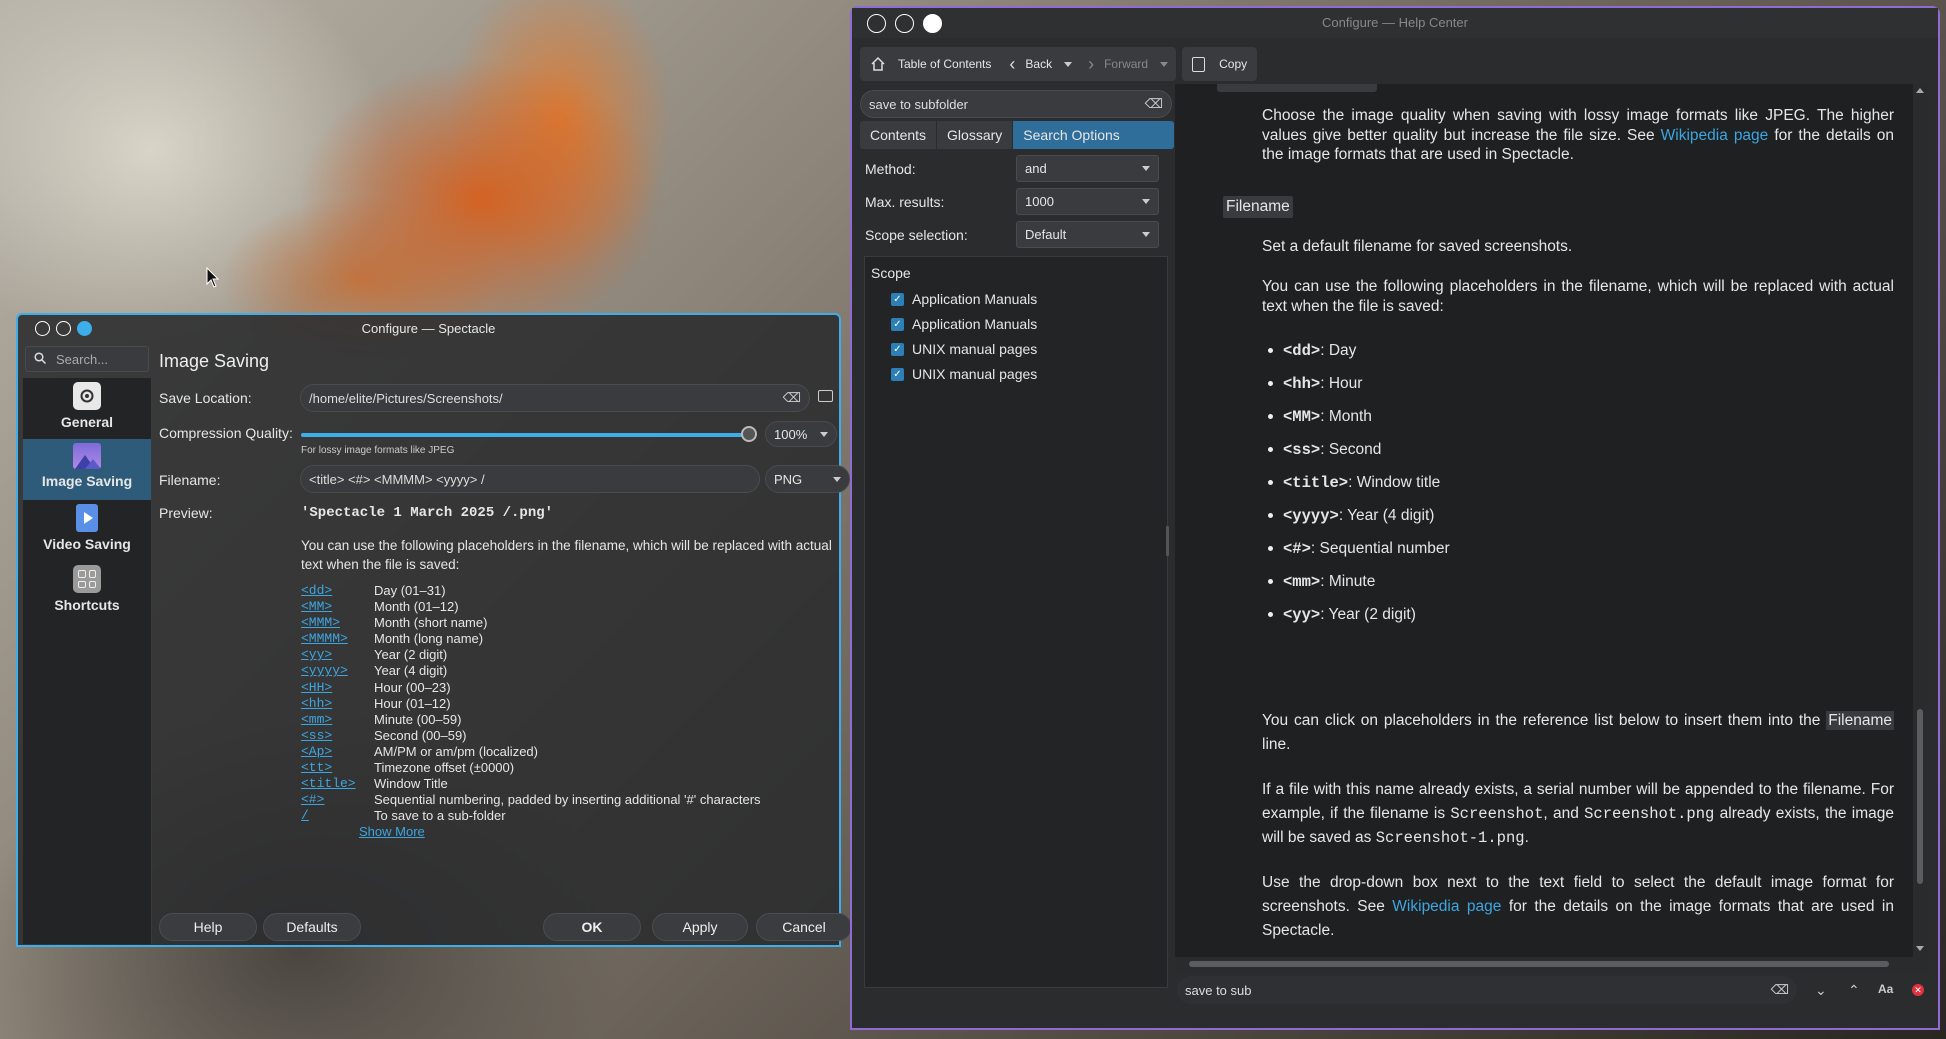 This screenshot has width=1946, height=1039. Describe the element at coordinates (825, 396) in the screenshot. I see `folder-icon` at that location.